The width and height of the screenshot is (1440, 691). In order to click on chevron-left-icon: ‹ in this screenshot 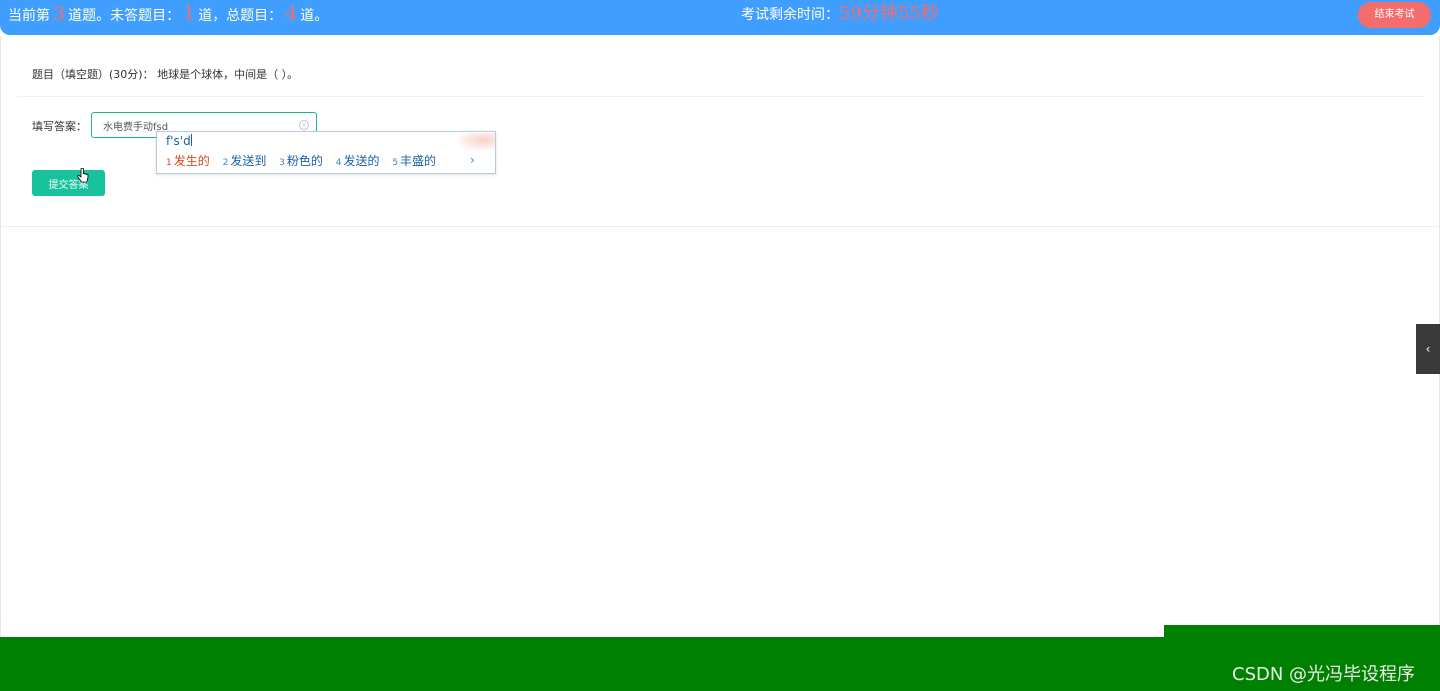, I will do `click(1428, 349)`.